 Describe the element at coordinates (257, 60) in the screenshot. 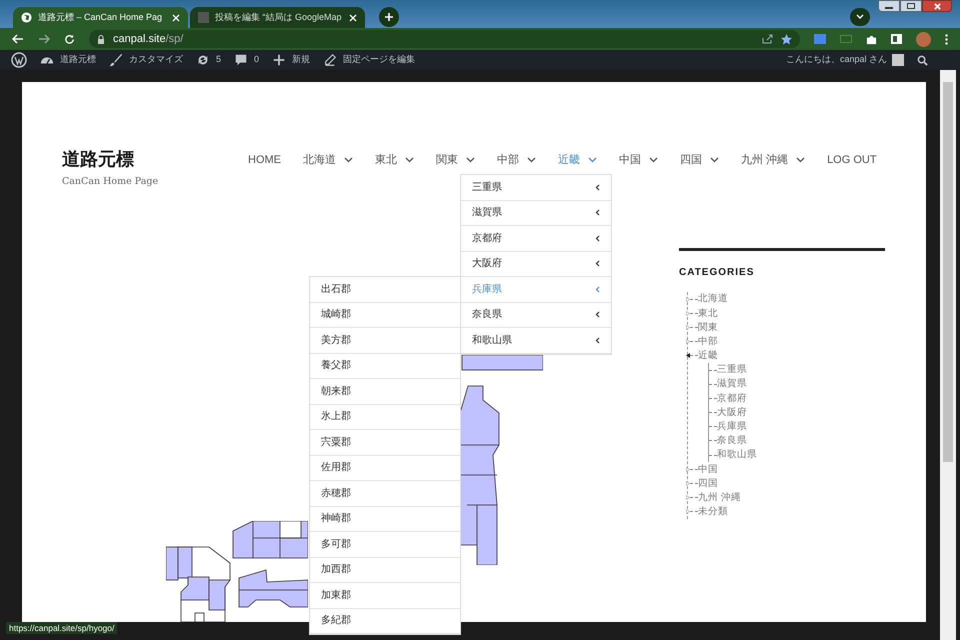

I see `admin-bar-link: 0` at that location.